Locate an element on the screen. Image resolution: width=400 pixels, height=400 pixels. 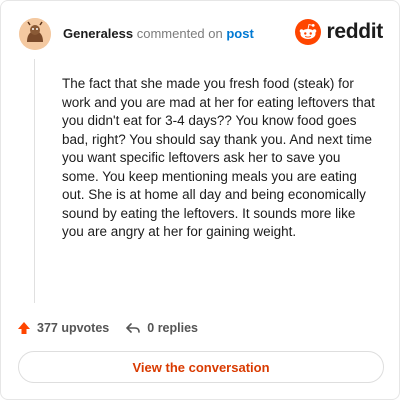
thread-line is located at coordinates (34, 181).